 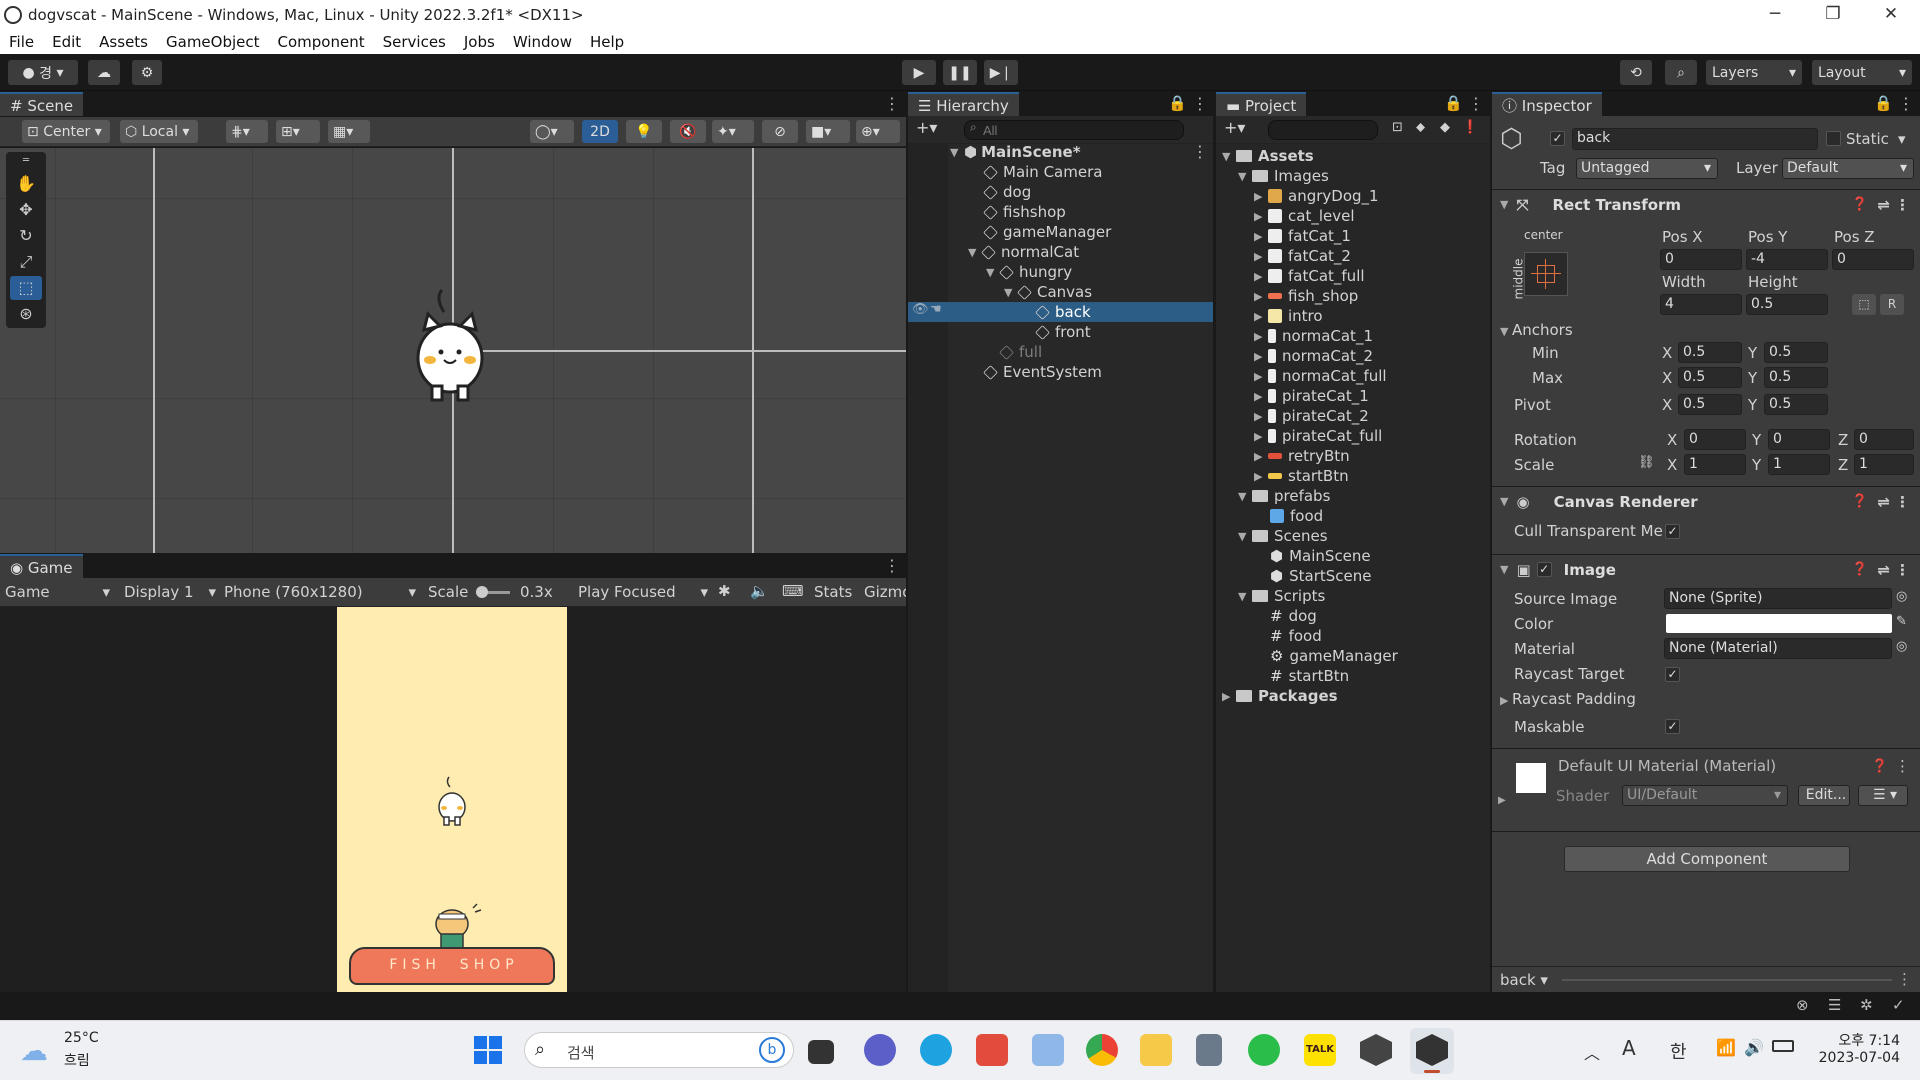 What do you see at coordinates (1796, 352) in the screenshot?
I see `anchor-min-y-field: 0.5` at bounding box center [1796, 352].